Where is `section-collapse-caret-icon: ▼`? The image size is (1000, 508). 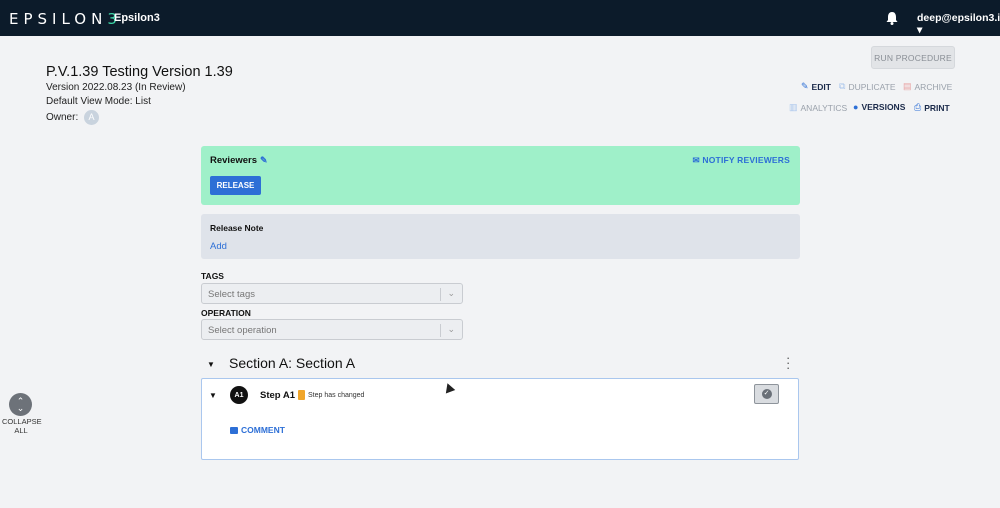 section-collapse-caret-icon: ▼ is located at coordinates (211, 364).